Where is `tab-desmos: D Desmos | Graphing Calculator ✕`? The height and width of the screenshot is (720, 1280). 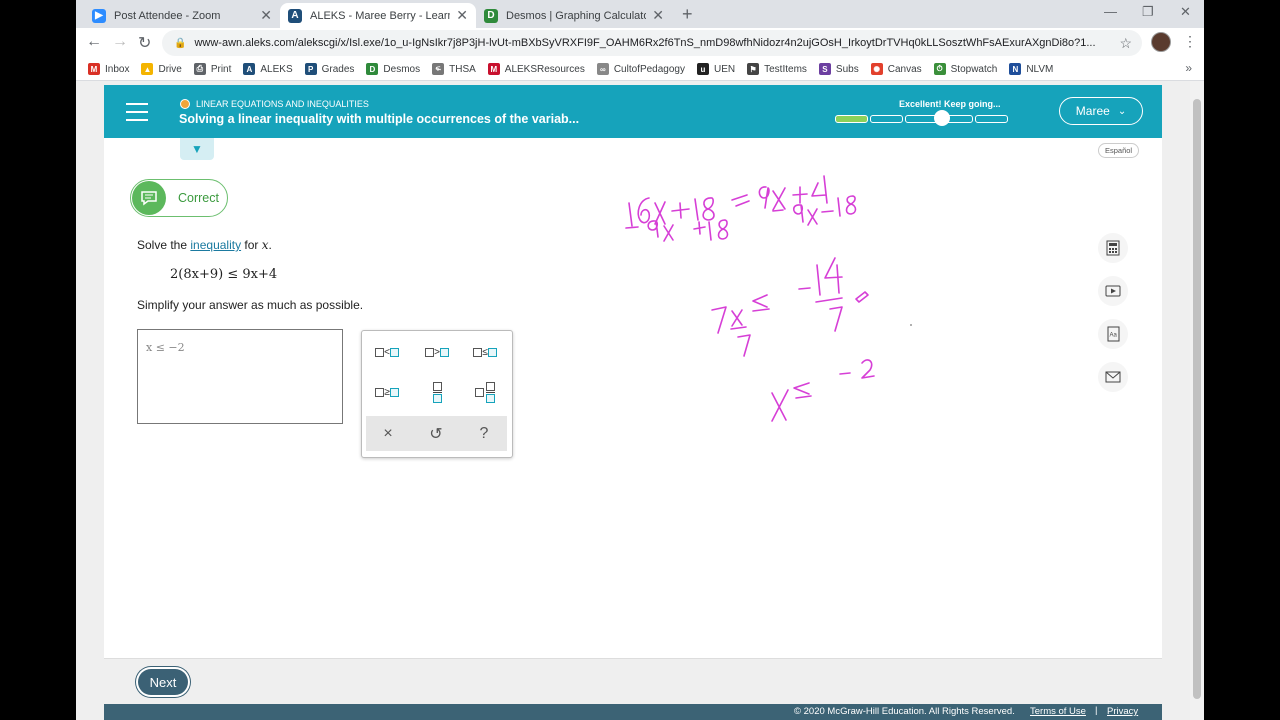
tab-desmos: D Desmos | Graphing Calculator ✕ is located at coordinates (574, 15).